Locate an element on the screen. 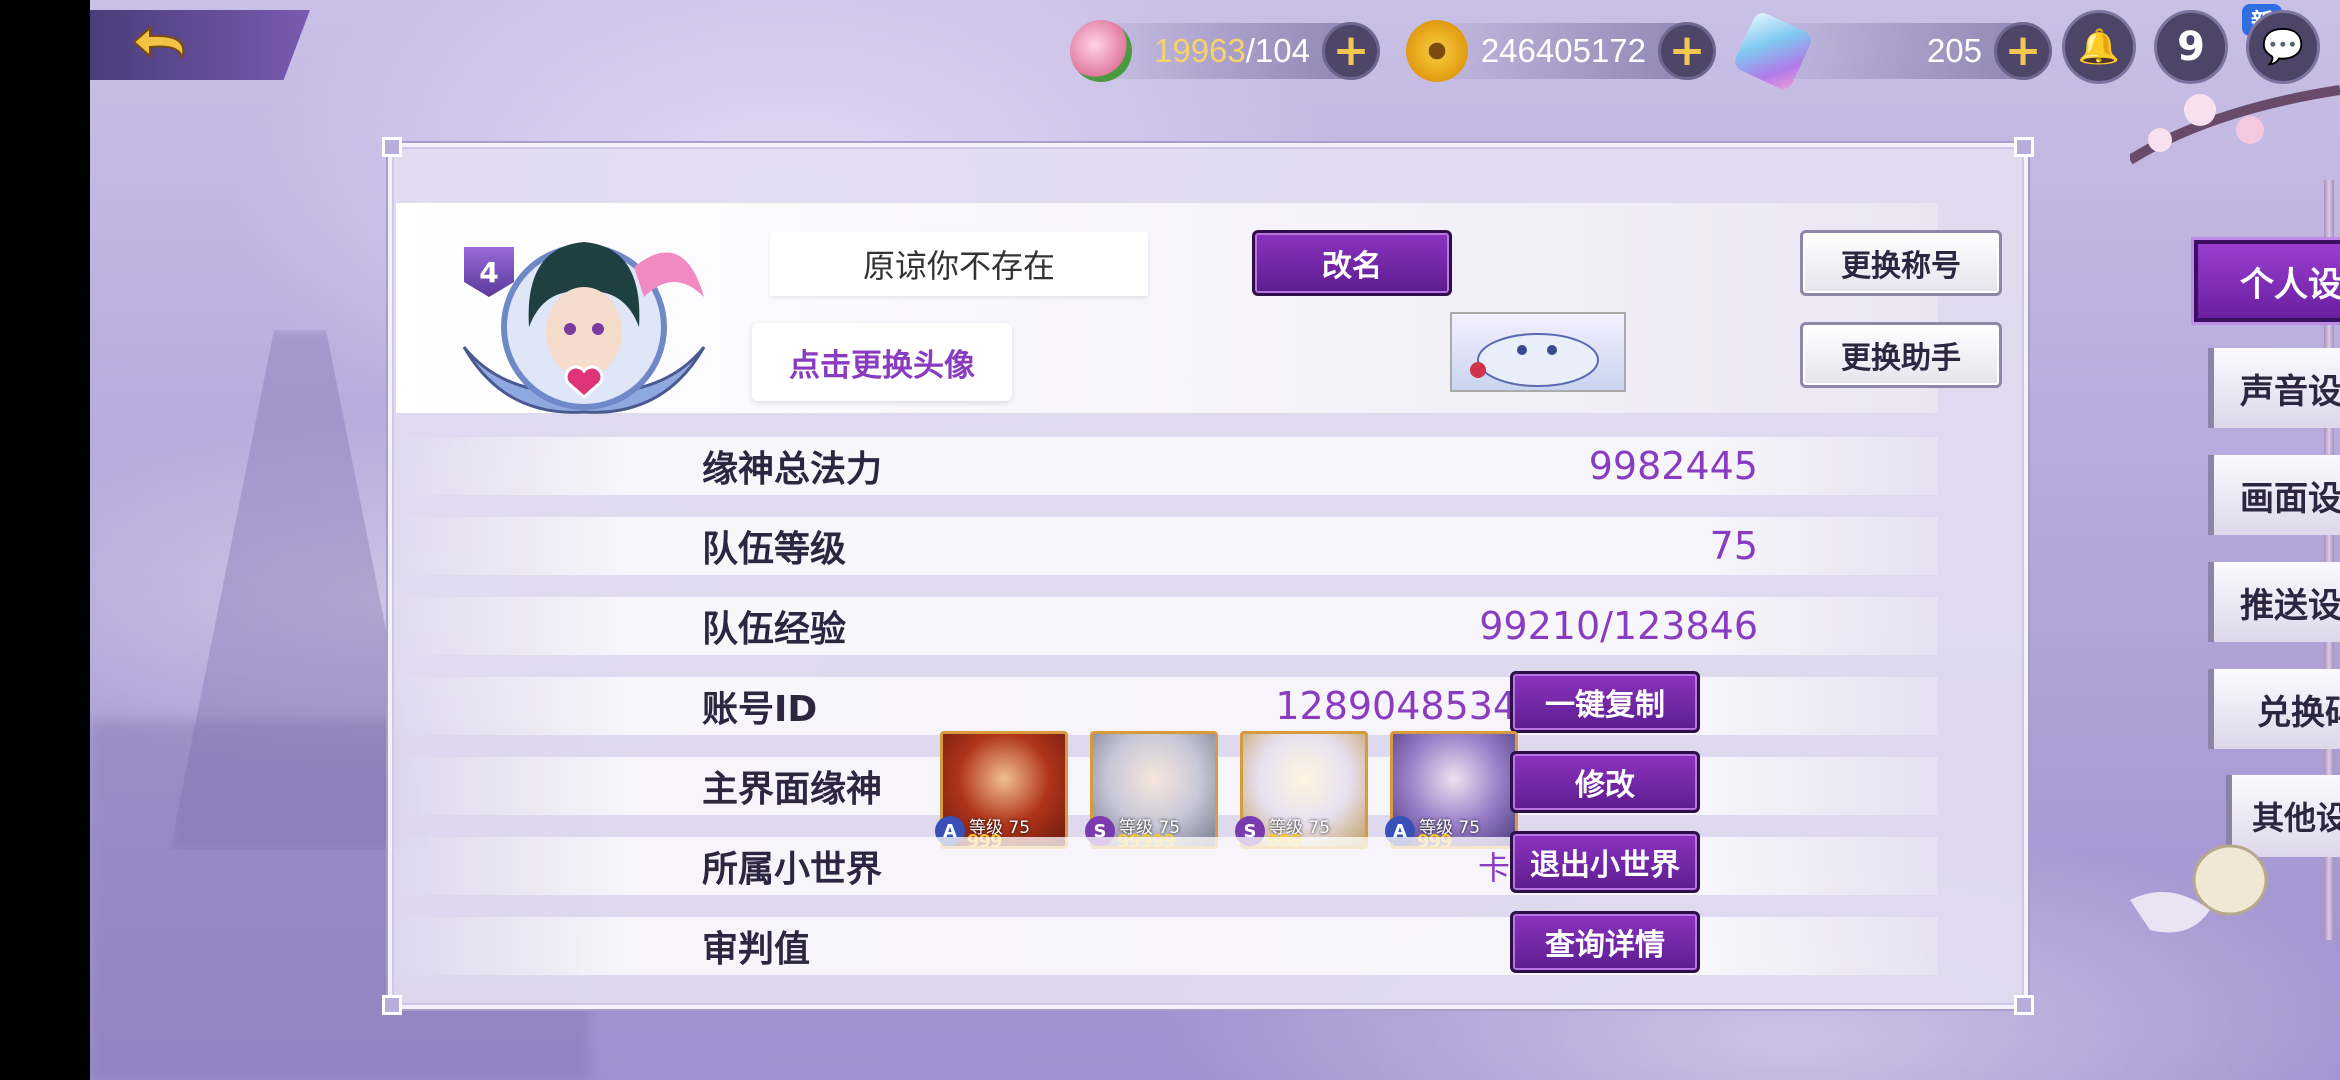  gem-add-button: + is located at coordinates (2023, 51).